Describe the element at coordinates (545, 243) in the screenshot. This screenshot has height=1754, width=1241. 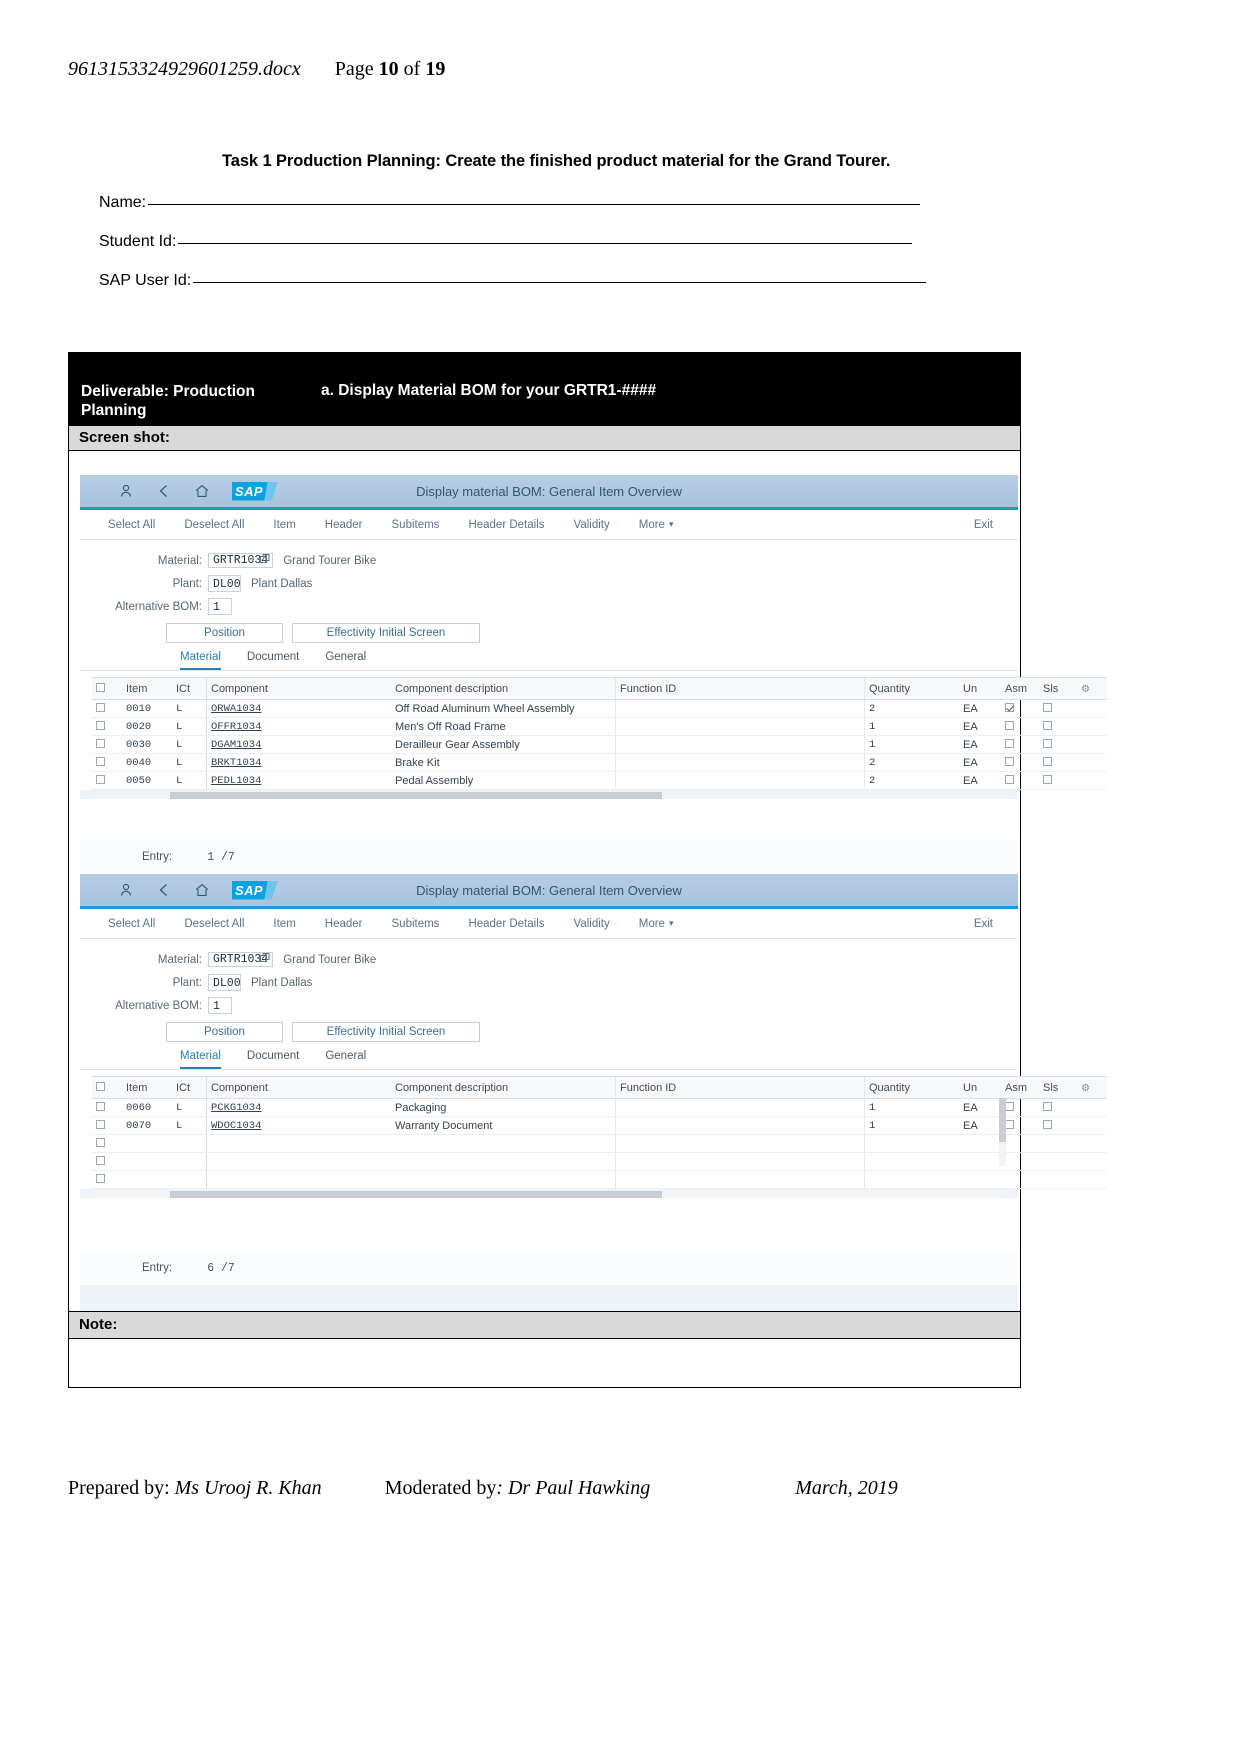
I see `student-id-blank-line` at that location.